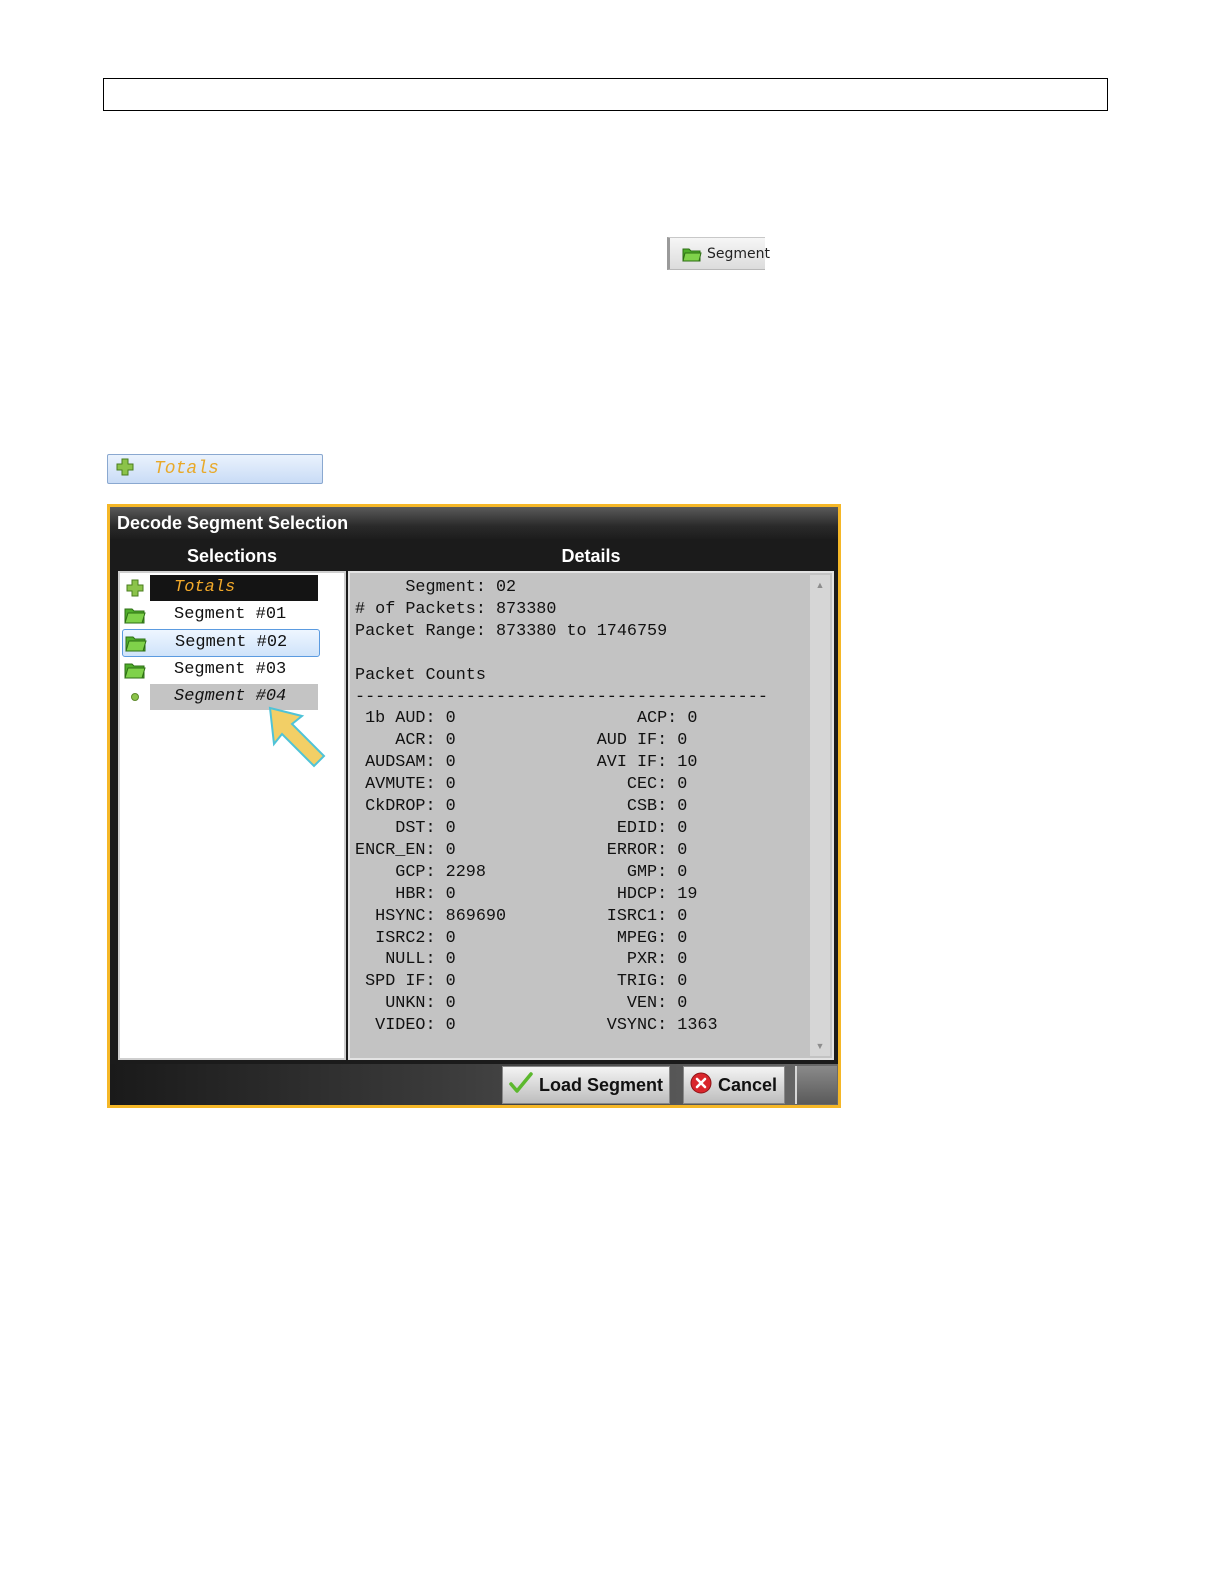 The width and height of the screenshot is (1224, 1584). I want to click on dialog-title: Decode Segment Selection, so click(474, 523).